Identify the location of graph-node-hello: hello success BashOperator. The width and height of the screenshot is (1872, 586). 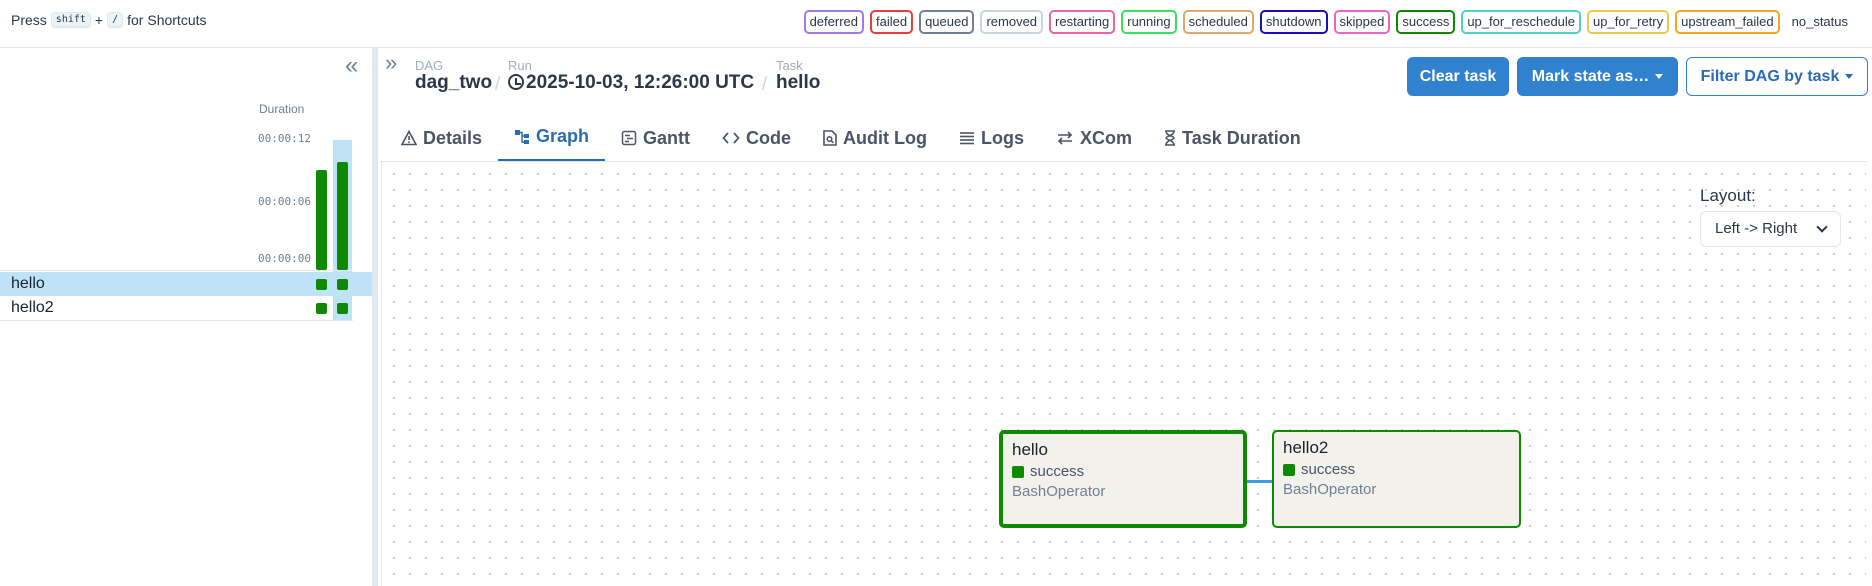
(1123, 479).